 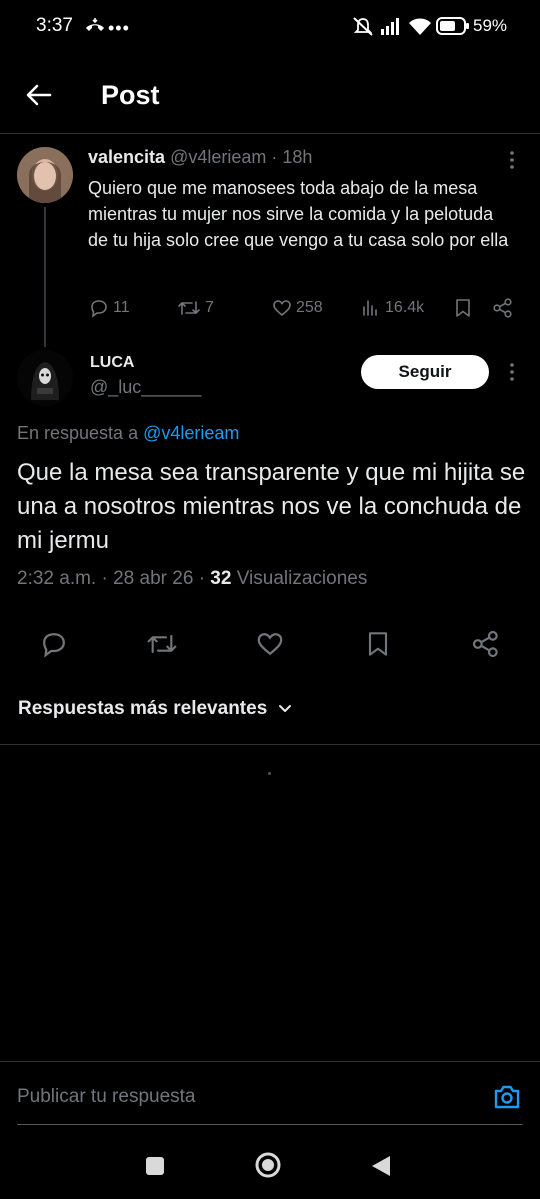 What do you see at coordinates (143, 708) in the screenshot?
I see `replies-sort-label: Respuestas más relevantes` at bounding box center [143, 708].